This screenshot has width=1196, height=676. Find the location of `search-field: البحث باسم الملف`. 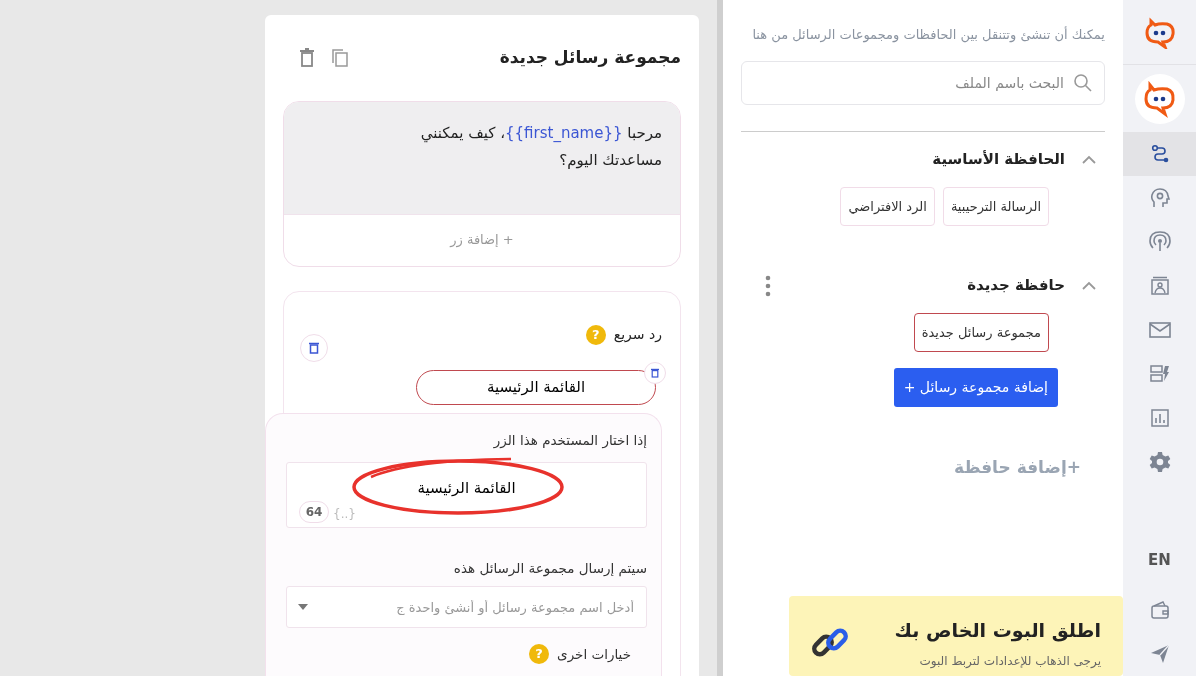

search-field: البحث باسم الملف is located at coordinates (923, 83).